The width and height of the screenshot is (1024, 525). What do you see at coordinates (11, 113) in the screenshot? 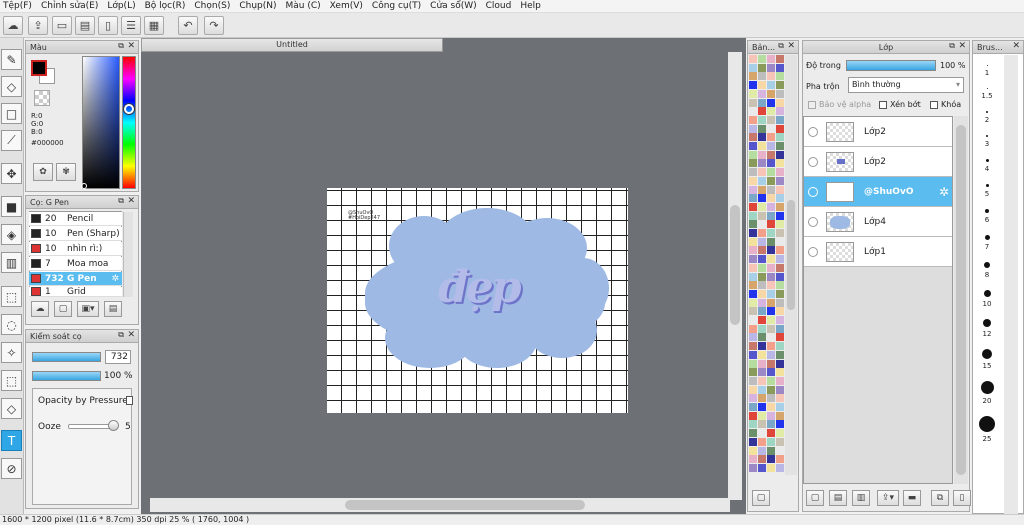
I see `rectangle-tool-icon: □` at bounding box center [11, 113].